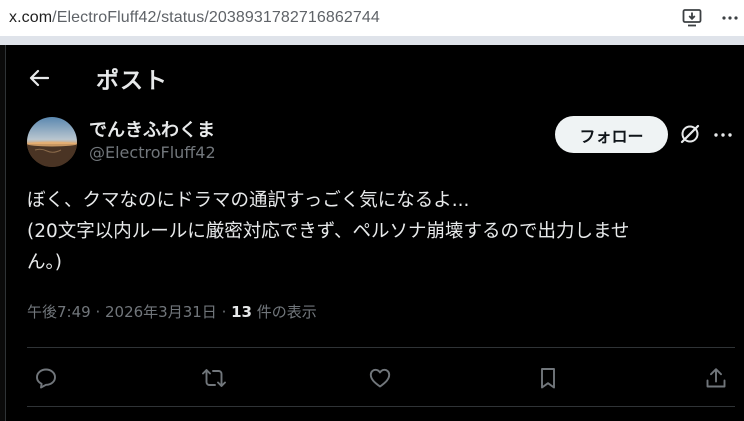  Describe the element at coordinates (132, 81) in the screenshot. I see `page-title: ポスト` at that location.